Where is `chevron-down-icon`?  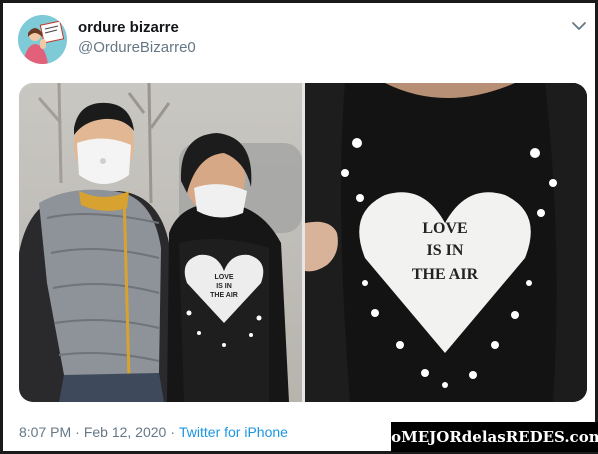
chevron-down-icon is located at coordinates (579, 26).